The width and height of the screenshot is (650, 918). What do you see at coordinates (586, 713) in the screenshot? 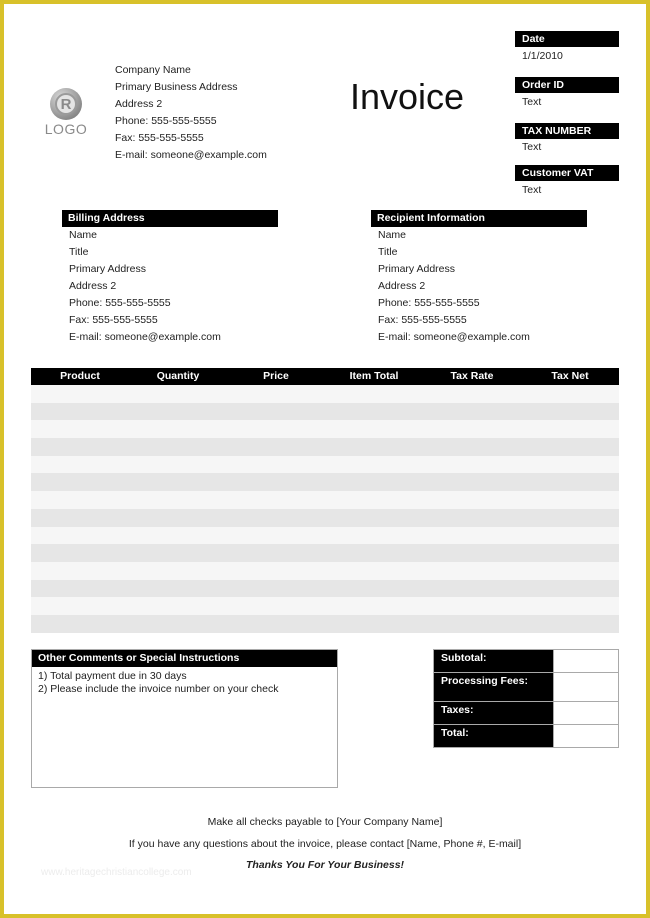
I see `taxes-value` at bounding box center [586, 713].